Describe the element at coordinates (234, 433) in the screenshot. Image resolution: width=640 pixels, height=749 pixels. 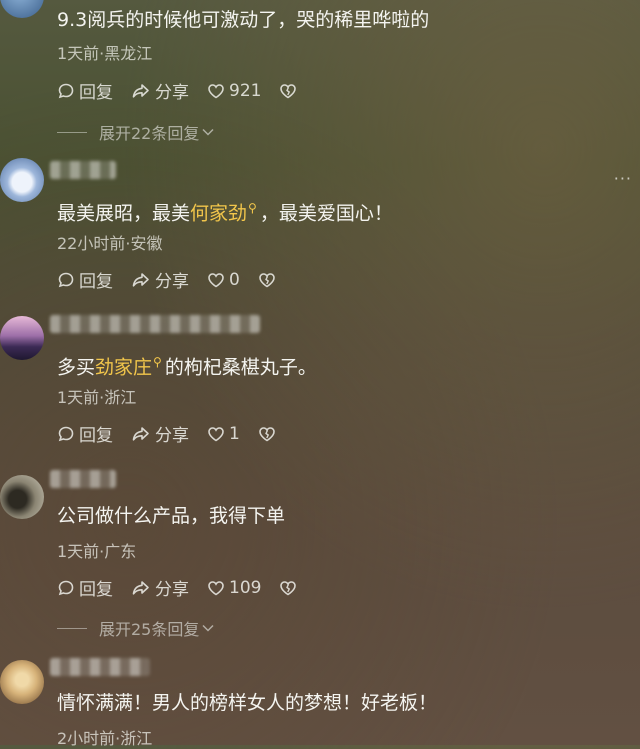
I see `like-count: 1` at that location.